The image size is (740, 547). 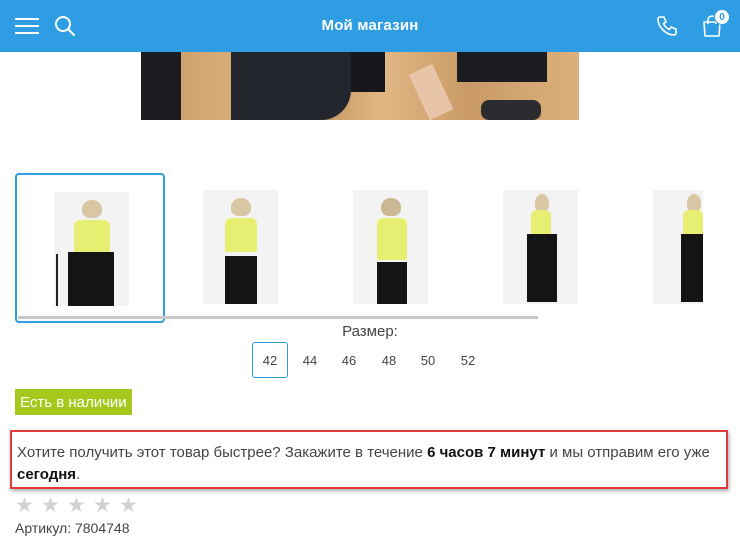 What do you see at coordinates (360, 86) in the screenshot?
I see `main-product-photo` at bounding box center [360, 86].